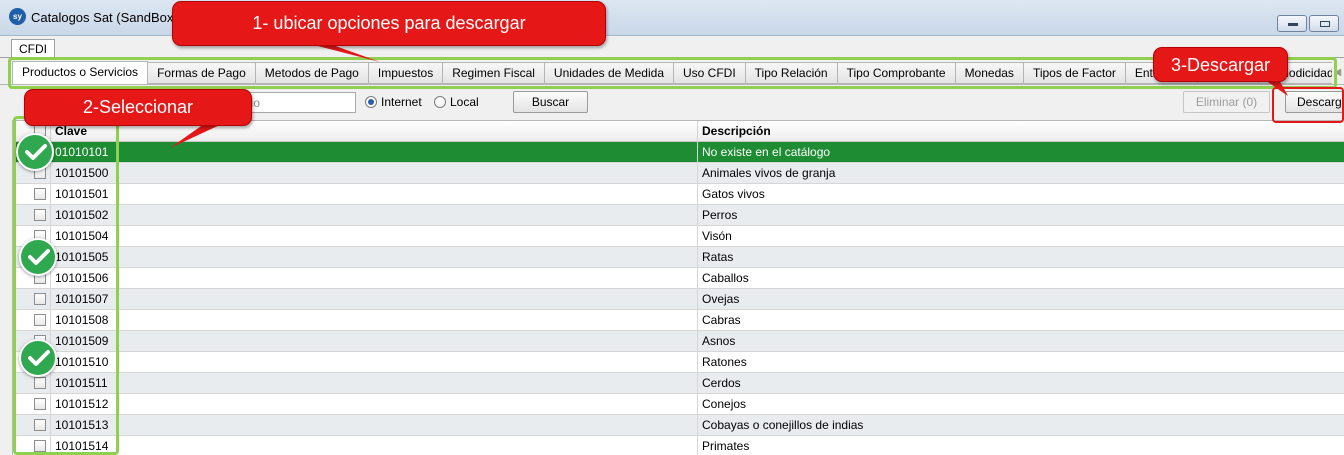 The width and height of the screenshot is (1344, 455). Describe the element at coordinates (1220, 64) in the screenshot. I see `callout-step-3: 3-Descargar` at that location.